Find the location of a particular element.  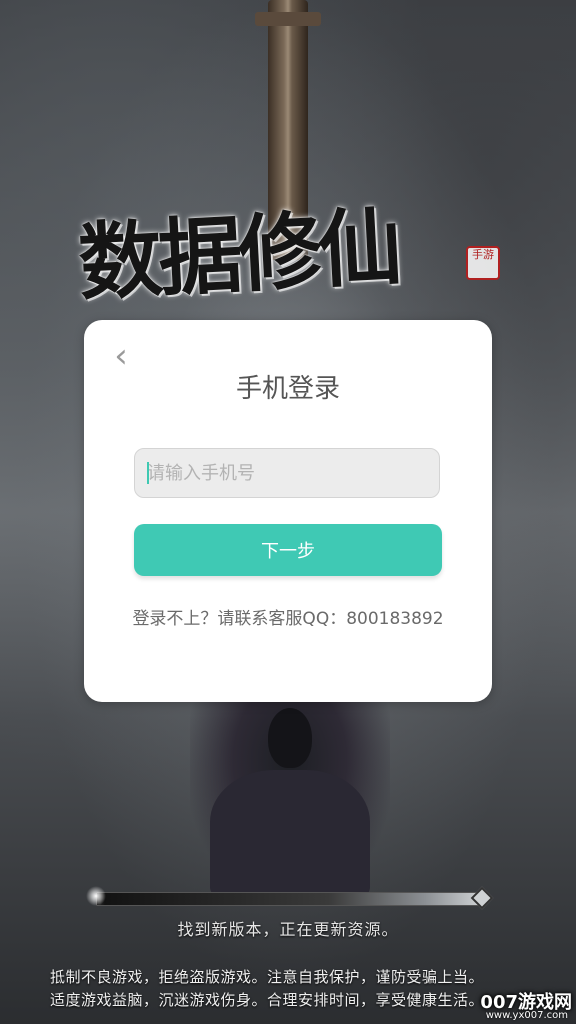

health-notice-line-1: 抵制不良游戏，拒绝盗版游戏。注意自我保护，谨防受骗上当。 is located at coordinates (267, 977).